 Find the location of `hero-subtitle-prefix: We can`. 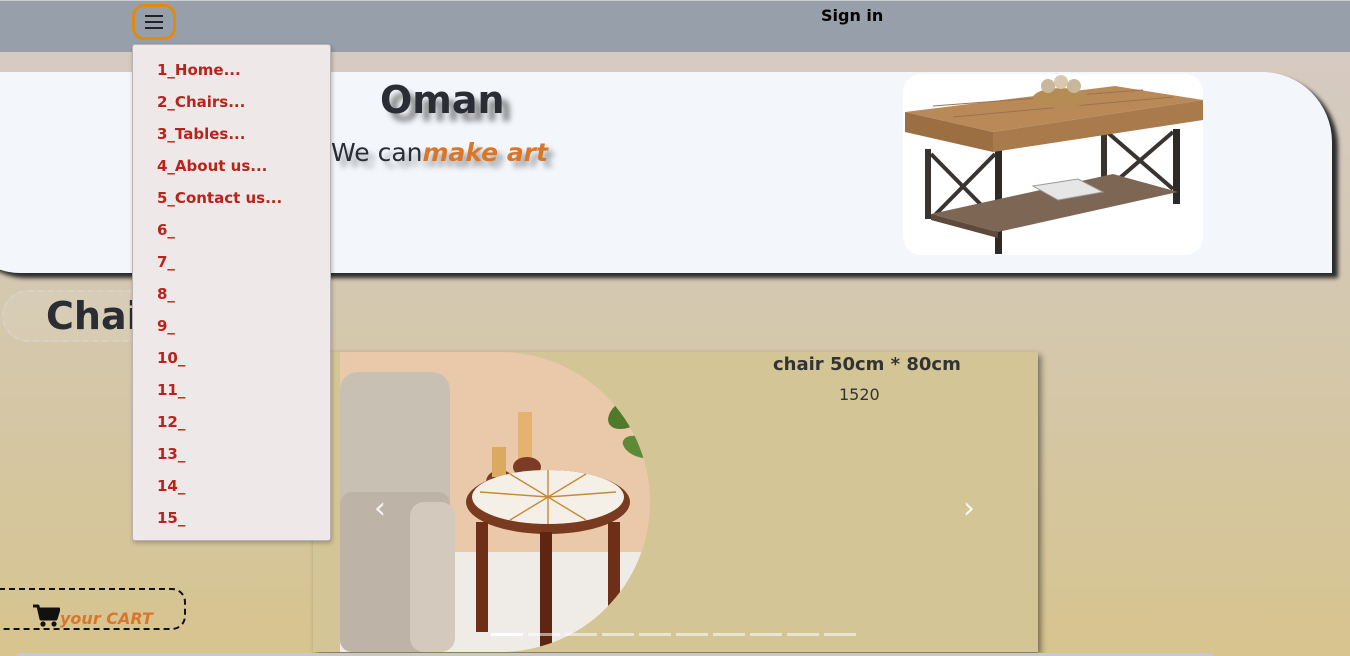

hero-subtitle-prefix: We can is located at coordinates (377, 152).